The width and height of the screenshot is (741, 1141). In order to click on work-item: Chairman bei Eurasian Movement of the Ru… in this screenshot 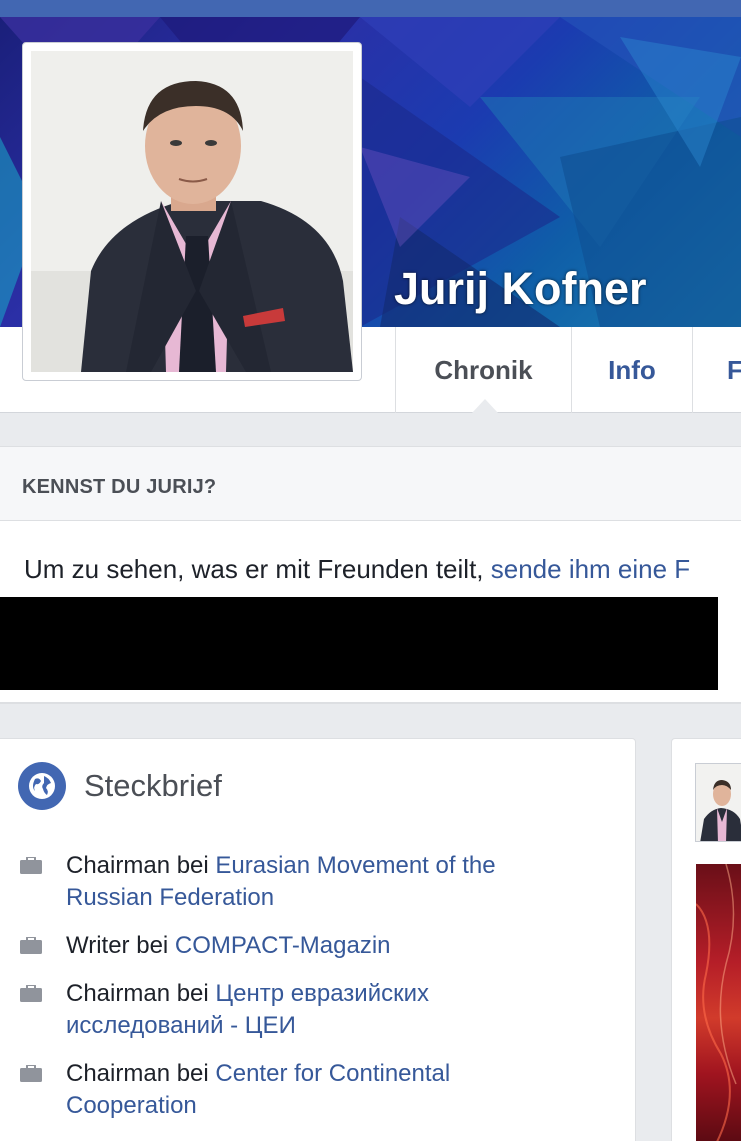, I will do `click(316, 882)`.